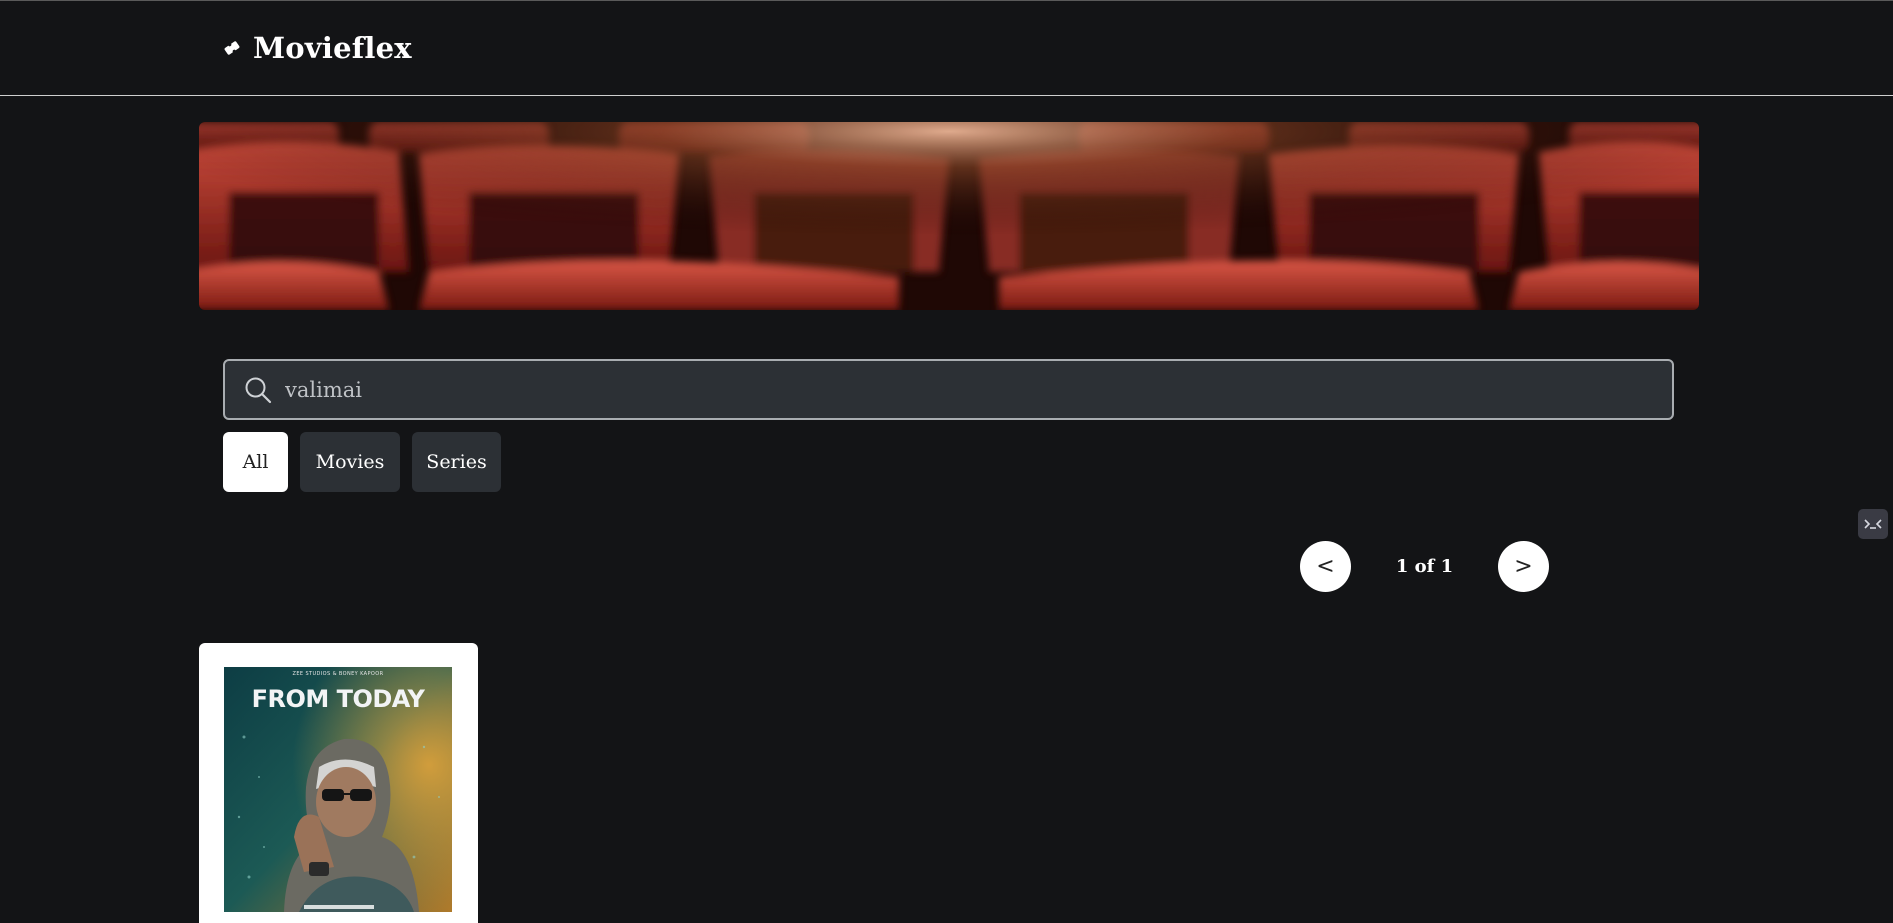 The image size is (1893, 923). I want to click on filter-movies-button: Movies, so click(350, 462).